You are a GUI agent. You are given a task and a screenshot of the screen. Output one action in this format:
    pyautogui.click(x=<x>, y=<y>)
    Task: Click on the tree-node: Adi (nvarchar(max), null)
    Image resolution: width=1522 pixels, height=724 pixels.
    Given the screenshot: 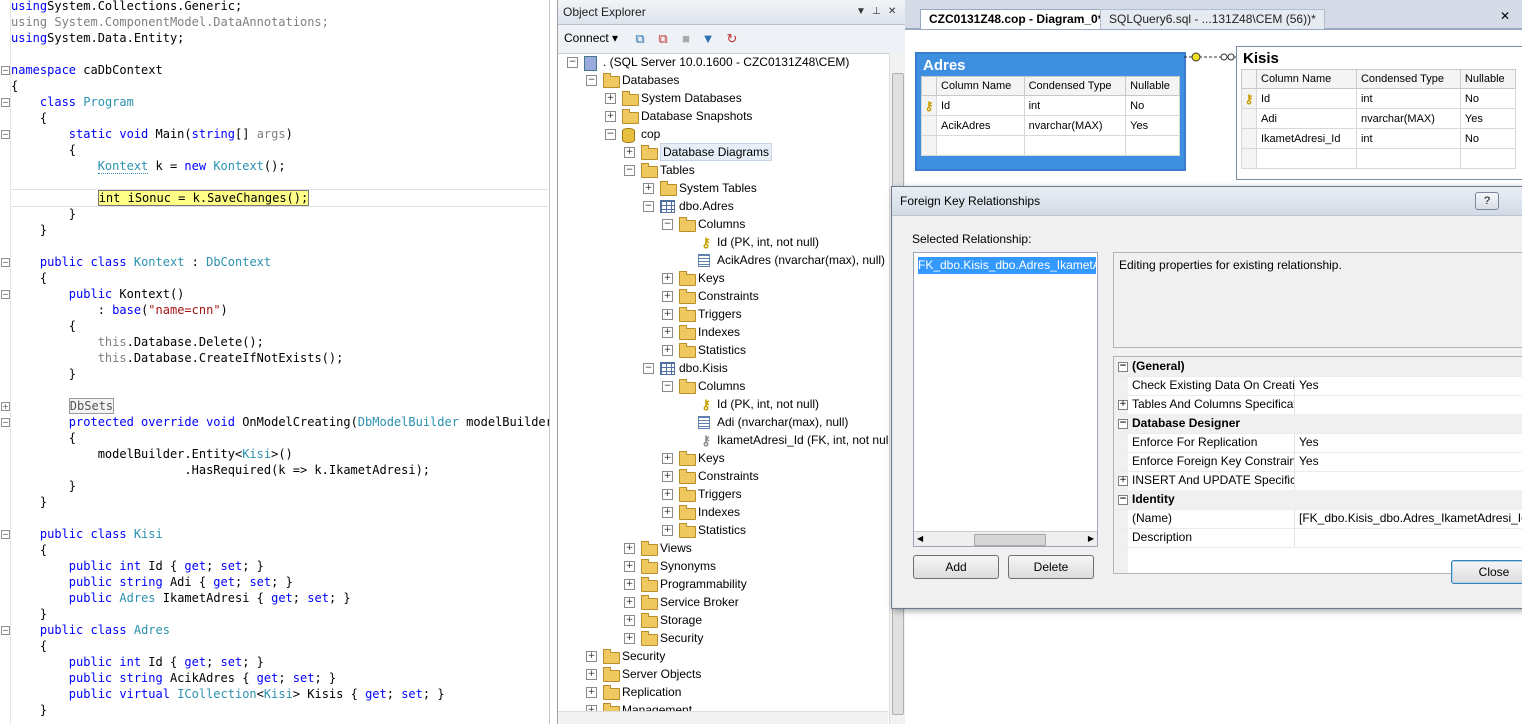 What is the action you would take?
    pyautogui.click(x=723, y=422)
    